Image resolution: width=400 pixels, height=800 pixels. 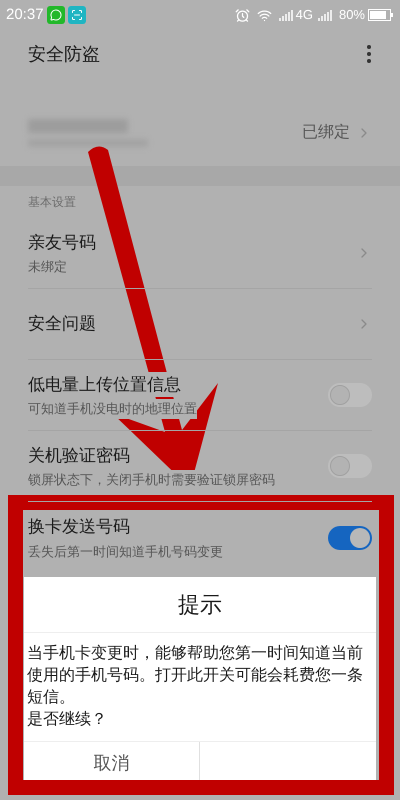 What do you see at coordinates (242, 15) in the screenshot?
I see `alarm-icon` at bounding box center [242, 15].